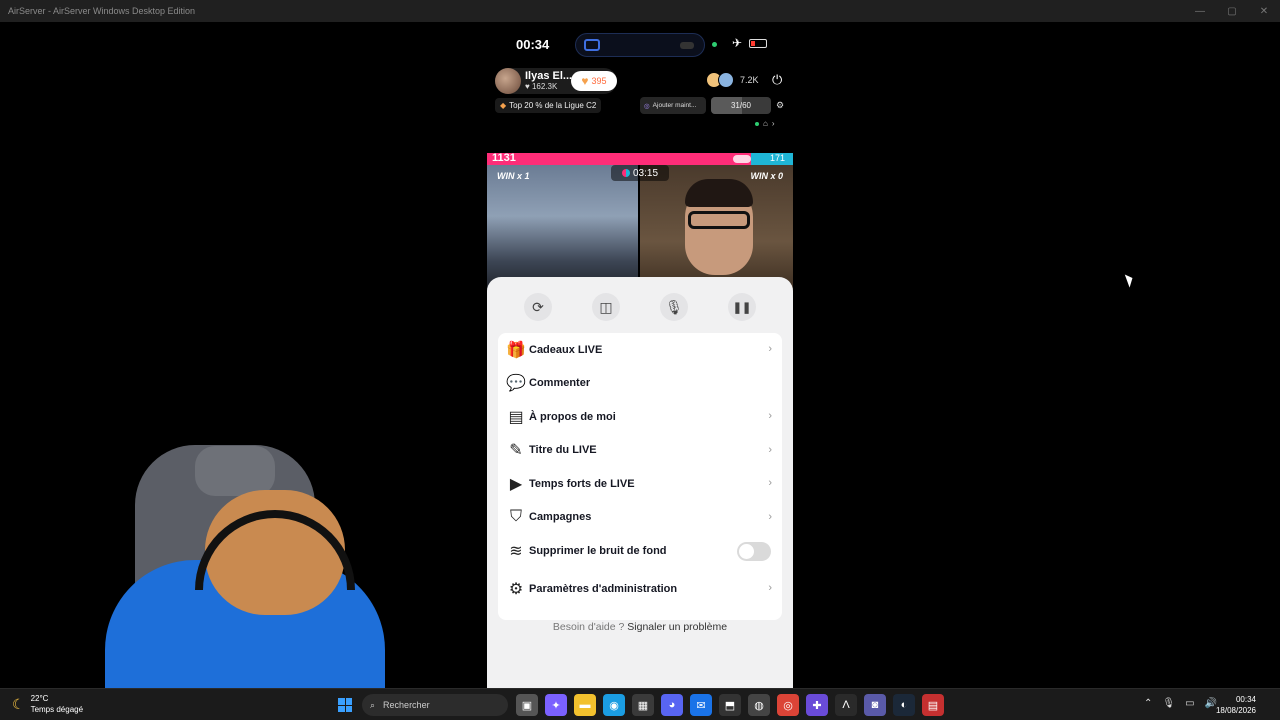 The width and height of the screenshot is (1280, 720). Describe the element at coordinates (643, 705) in the screenshot. I see `store-icon: ▦` at that location.